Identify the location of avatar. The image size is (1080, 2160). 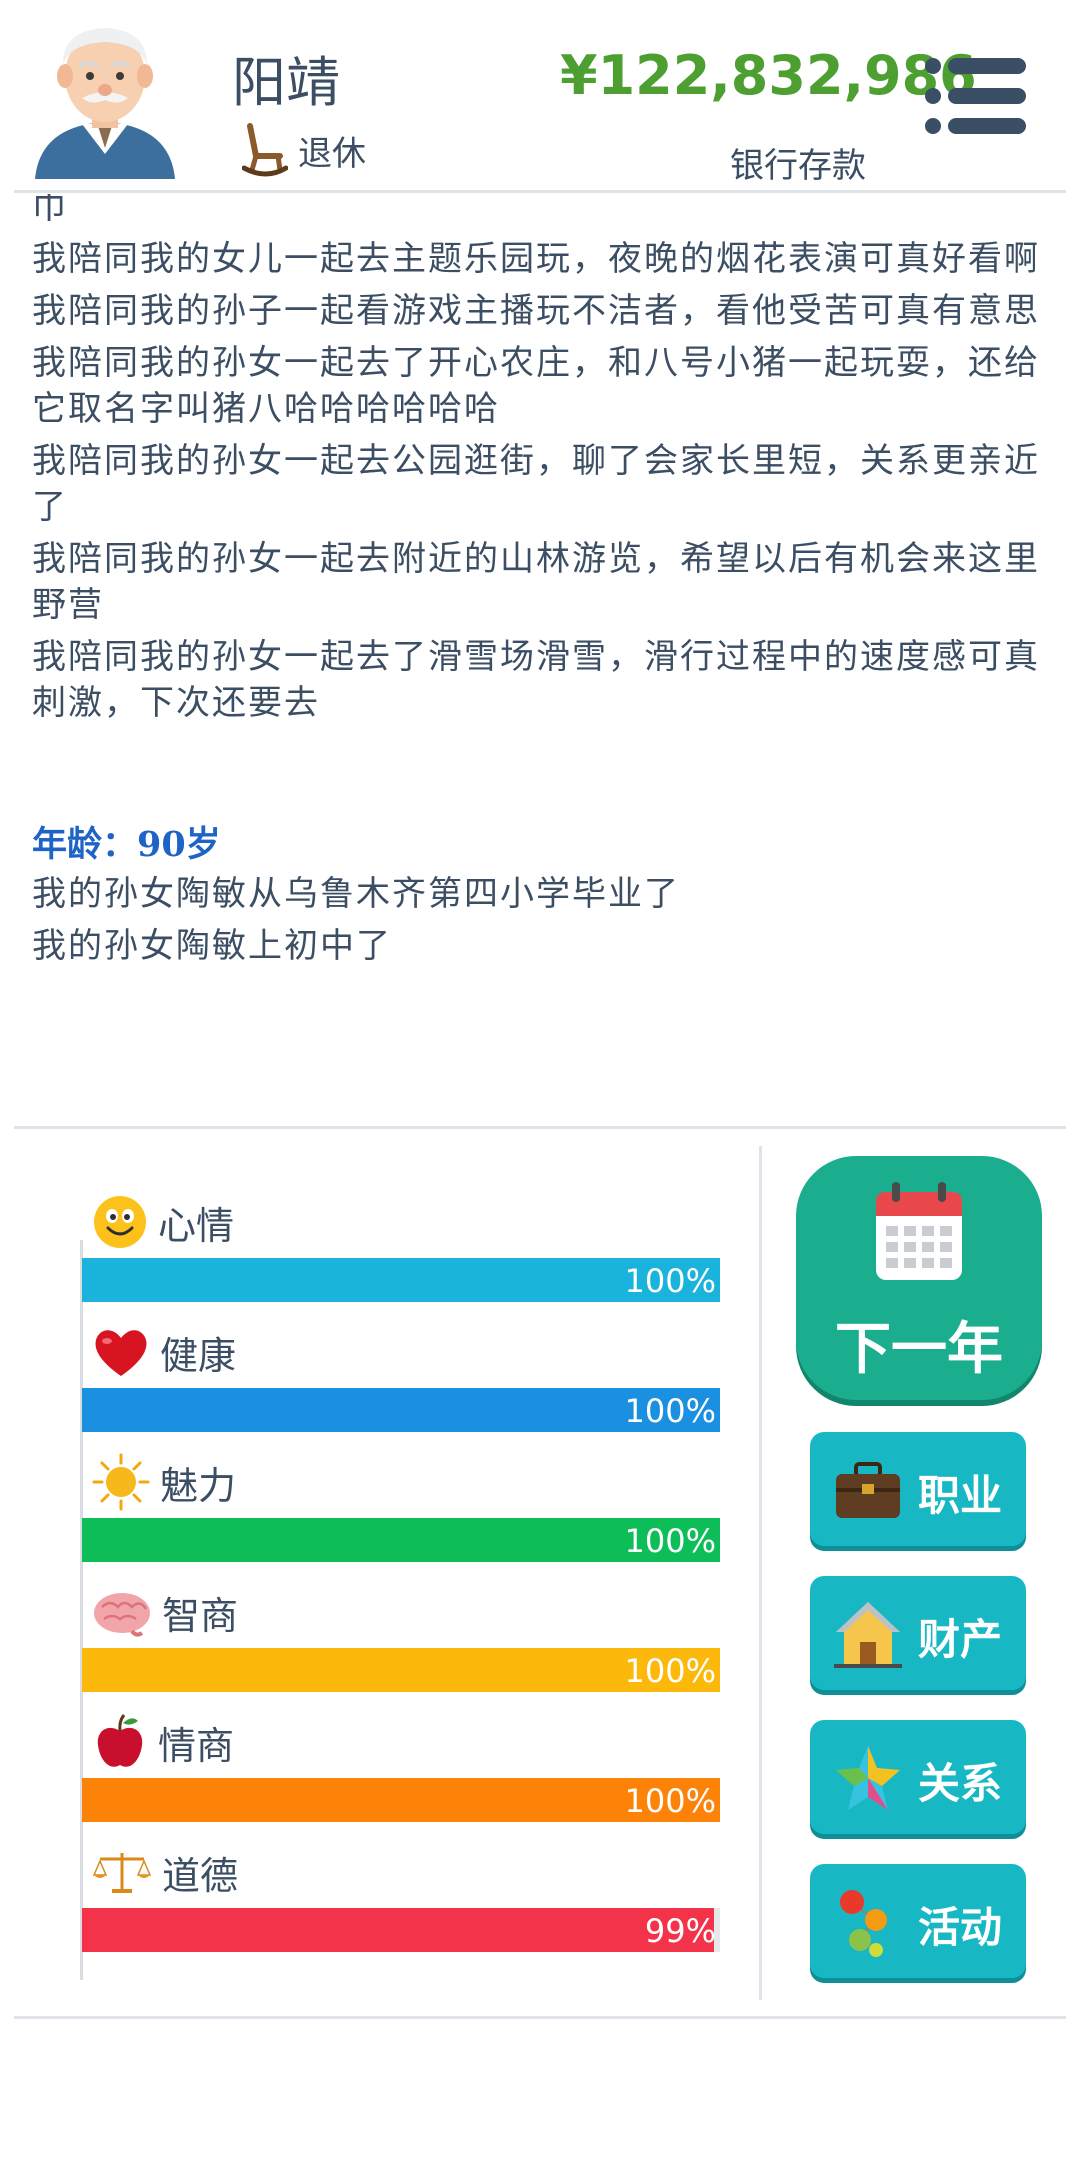
(105, 96).